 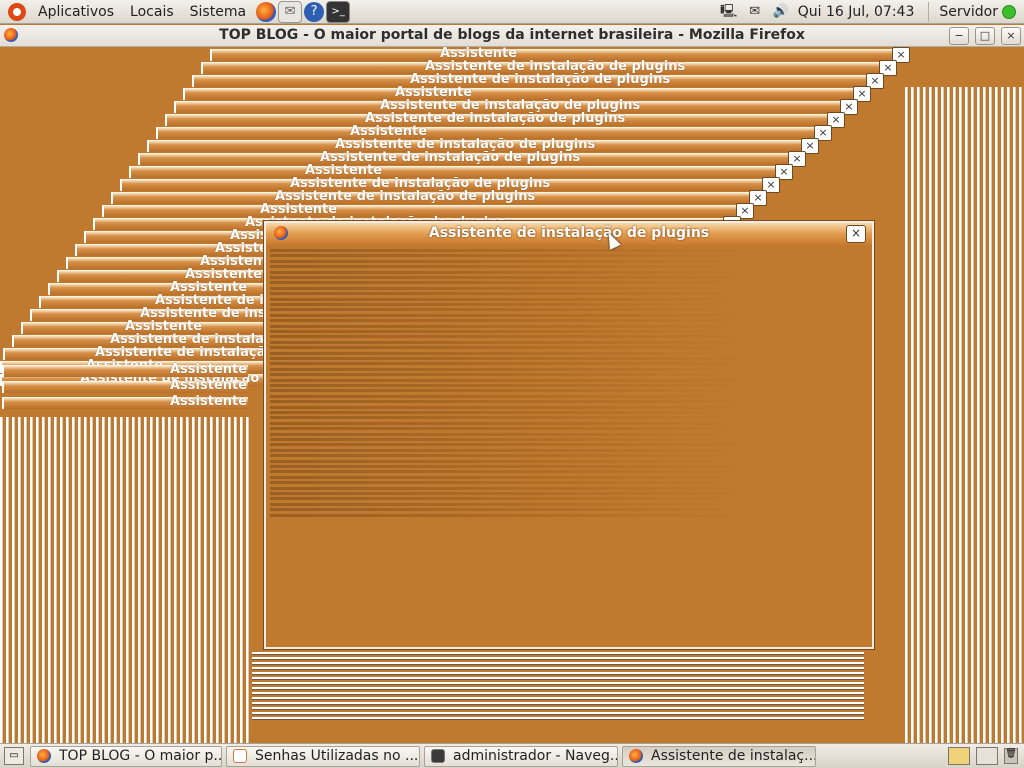 I want to click on dialog-title: Assistente de instalação de plugins, so click(x=569, y=233).